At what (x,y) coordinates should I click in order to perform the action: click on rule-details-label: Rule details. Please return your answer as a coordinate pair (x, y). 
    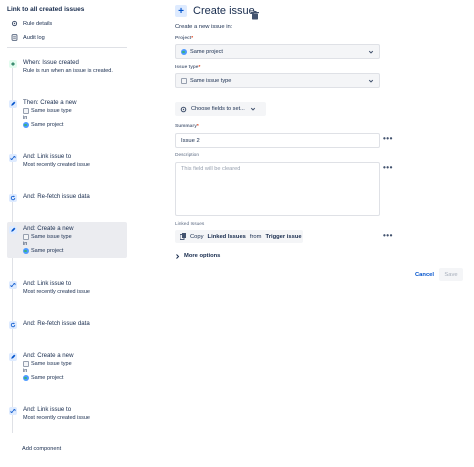
    Looking at the image, I should click on (38, 23).